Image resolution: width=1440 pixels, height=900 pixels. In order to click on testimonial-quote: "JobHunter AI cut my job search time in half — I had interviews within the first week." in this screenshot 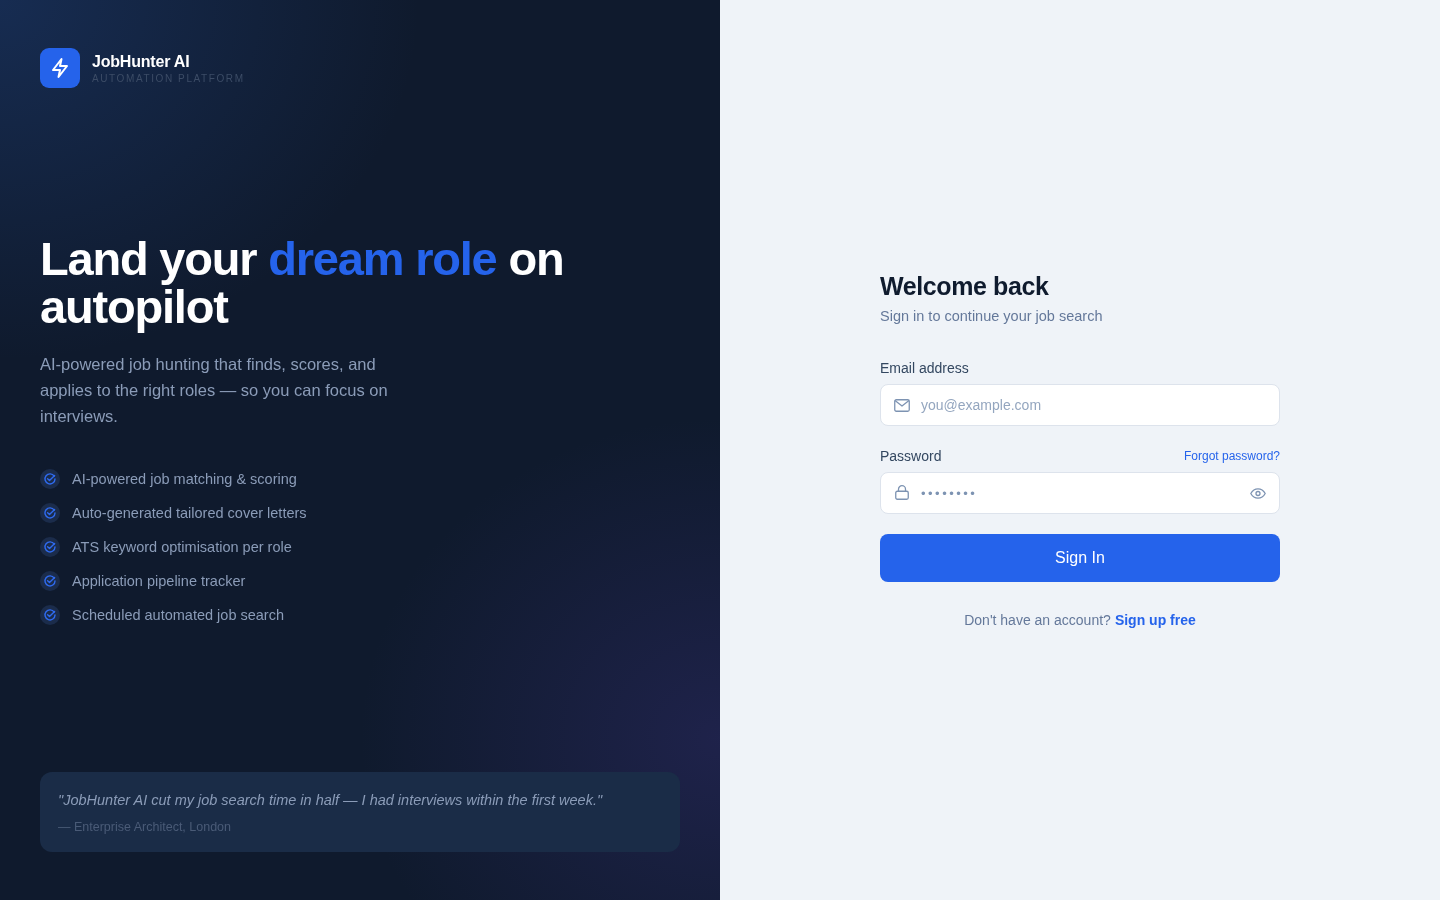, I will do `click(331, 800)`.